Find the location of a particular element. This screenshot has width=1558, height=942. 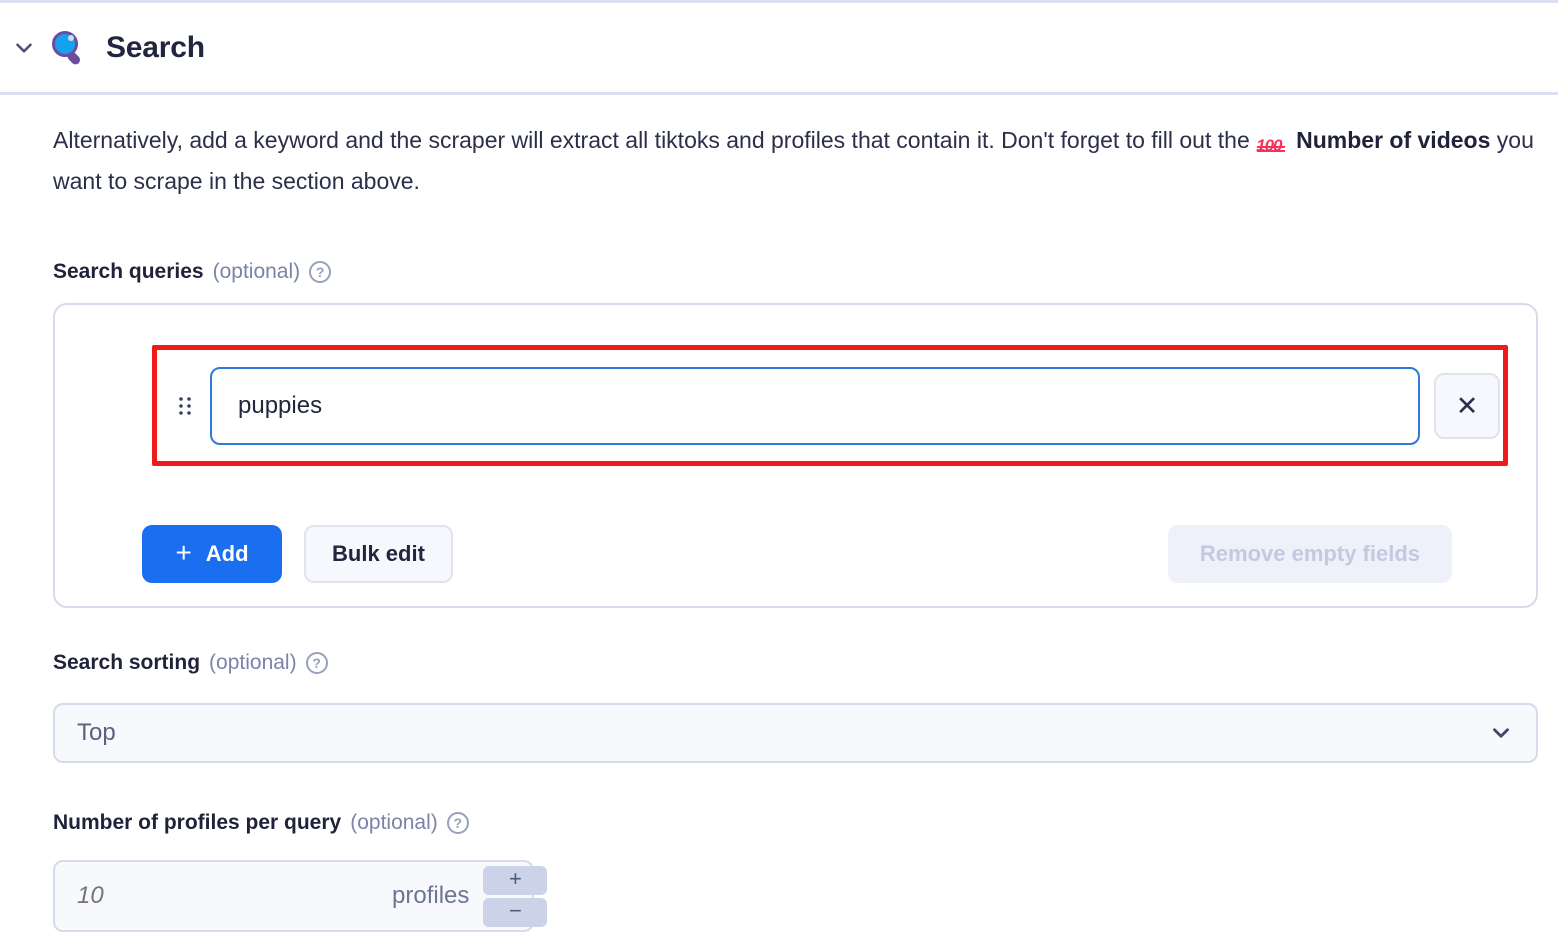

magnifying-glass-icon is located at coordinates (70, 48).